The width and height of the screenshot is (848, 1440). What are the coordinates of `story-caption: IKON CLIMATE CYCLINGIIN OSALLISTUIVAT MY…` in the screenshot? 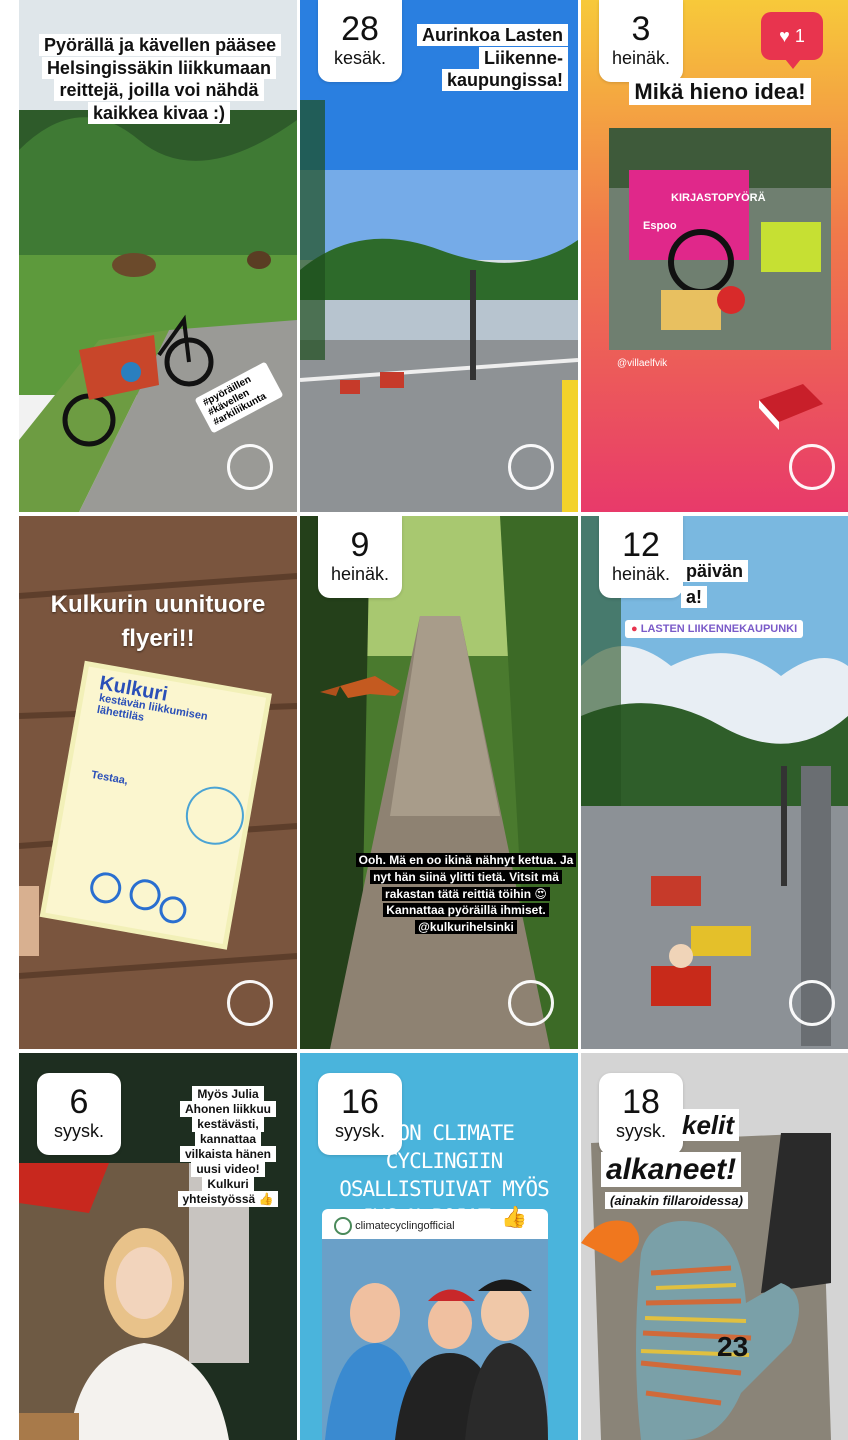 It's located at (444, 1175).